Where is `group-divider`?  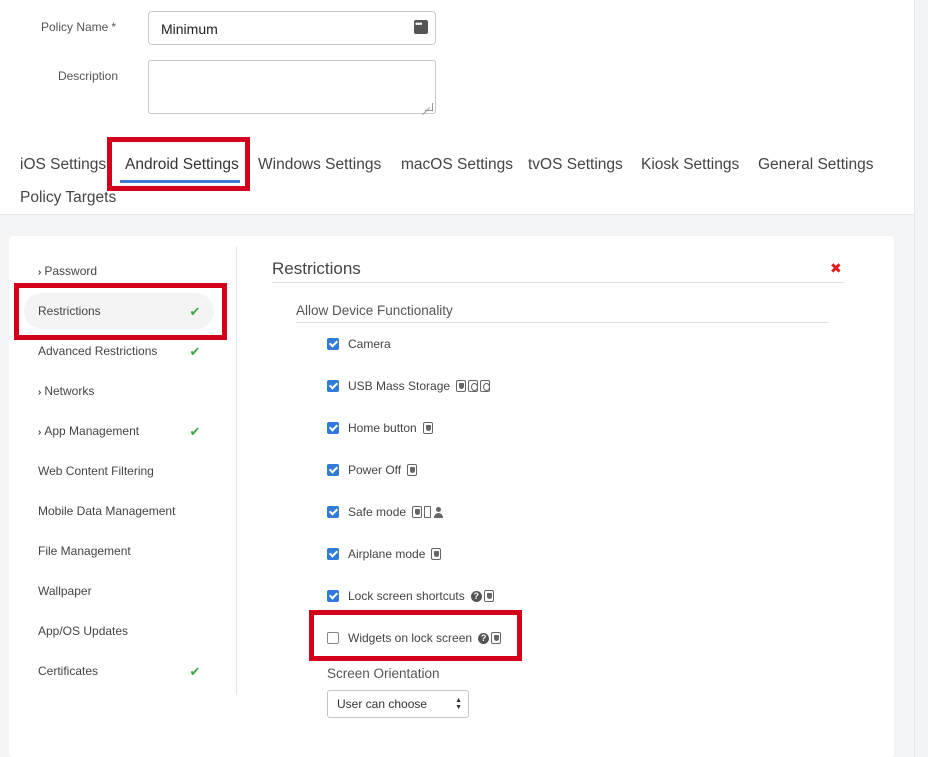
group-divider is located at coordinates (562, 322).